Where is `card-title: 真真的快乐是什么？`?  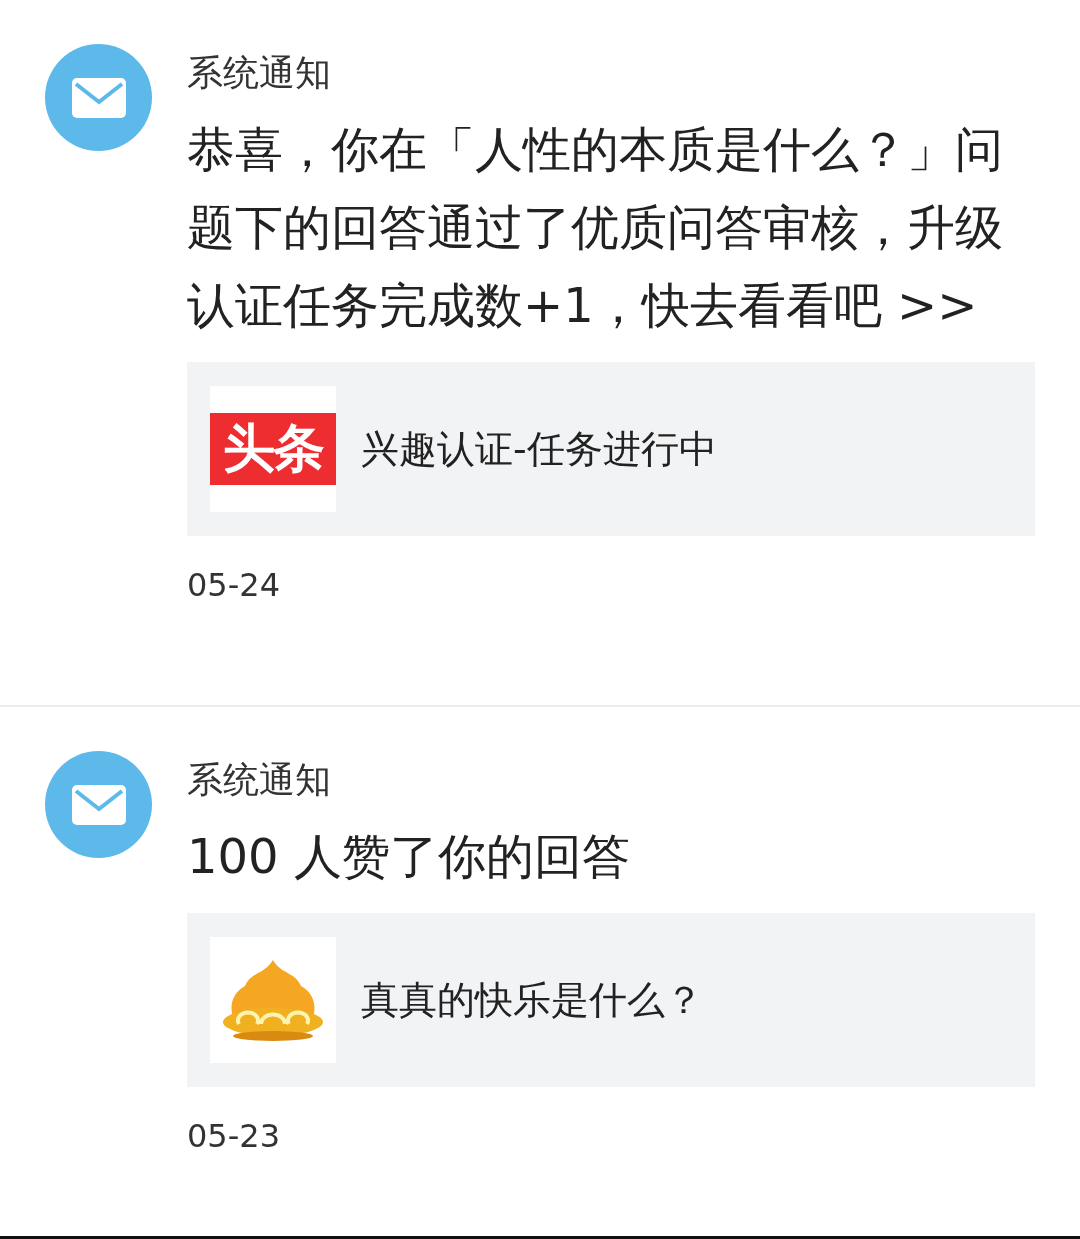
card-title: 真真的快乐是什么？ is located at coordinates (532, 1000).